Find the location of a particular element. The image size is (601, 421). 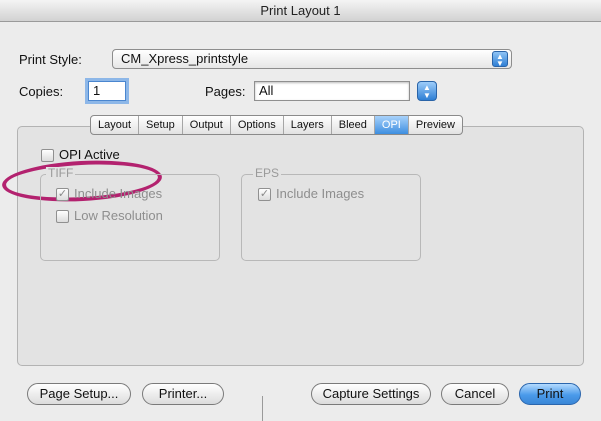

copies-field: 1 is located at coordinates (107, 91).